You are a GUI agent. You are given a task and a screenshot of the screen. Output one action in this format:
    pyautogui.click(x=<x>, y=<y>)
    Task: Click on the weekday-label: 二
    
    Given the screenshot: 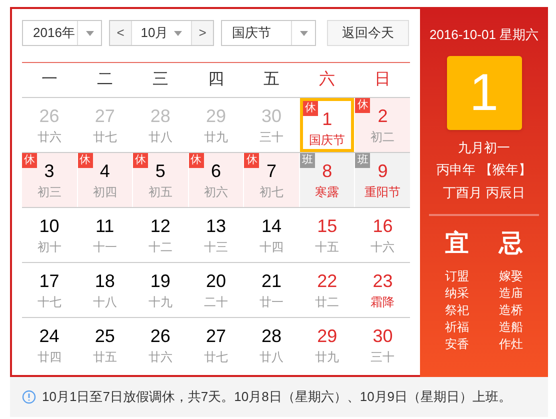 What is the action you would take?
    pyautogui.click(x=105, y=80)
    